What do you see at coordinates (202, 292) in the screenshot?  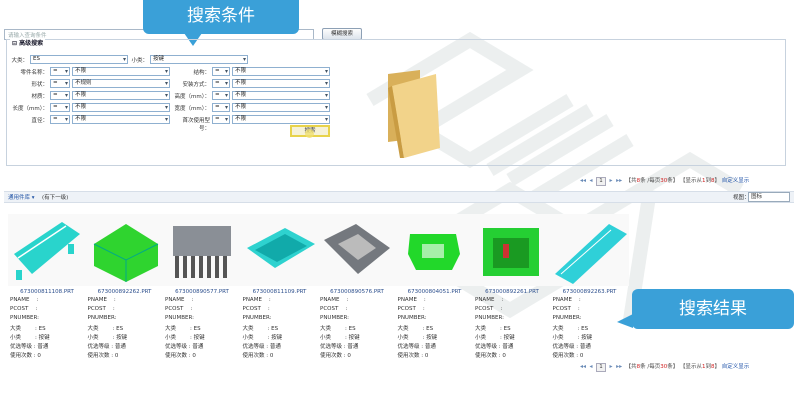 I see `result-part-name: 673000890577.PRT` at bounding box center [202, 292].